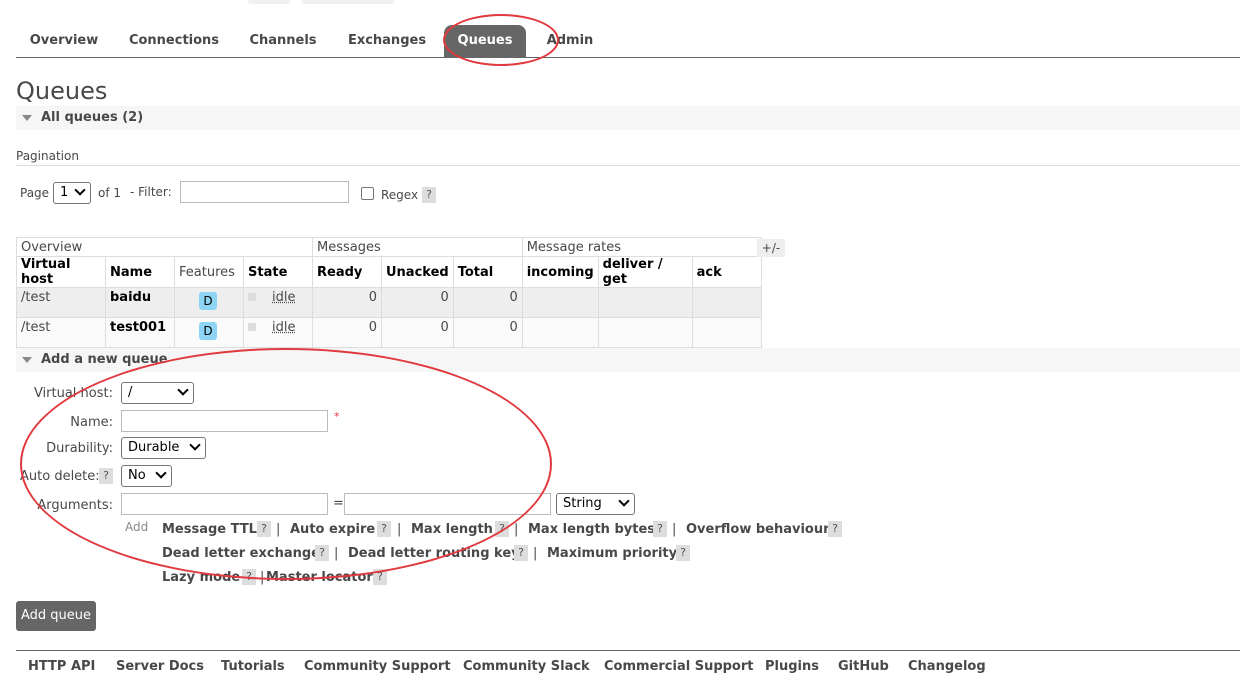 The width and height of the screenshot is (1240, 697). What do you see at coordinates (367, 193) in the screenshot?
I see `regex-checkbox` at bounding box center [367, 193].